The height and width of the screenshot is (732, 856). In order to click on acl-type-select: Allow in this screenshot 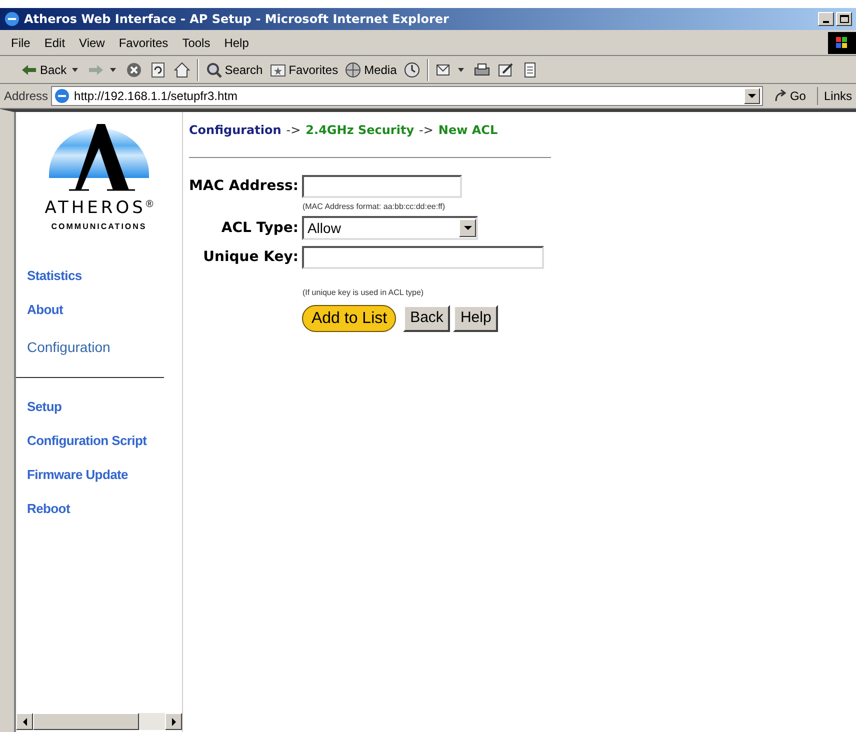, I will do `click(390, 228)`.